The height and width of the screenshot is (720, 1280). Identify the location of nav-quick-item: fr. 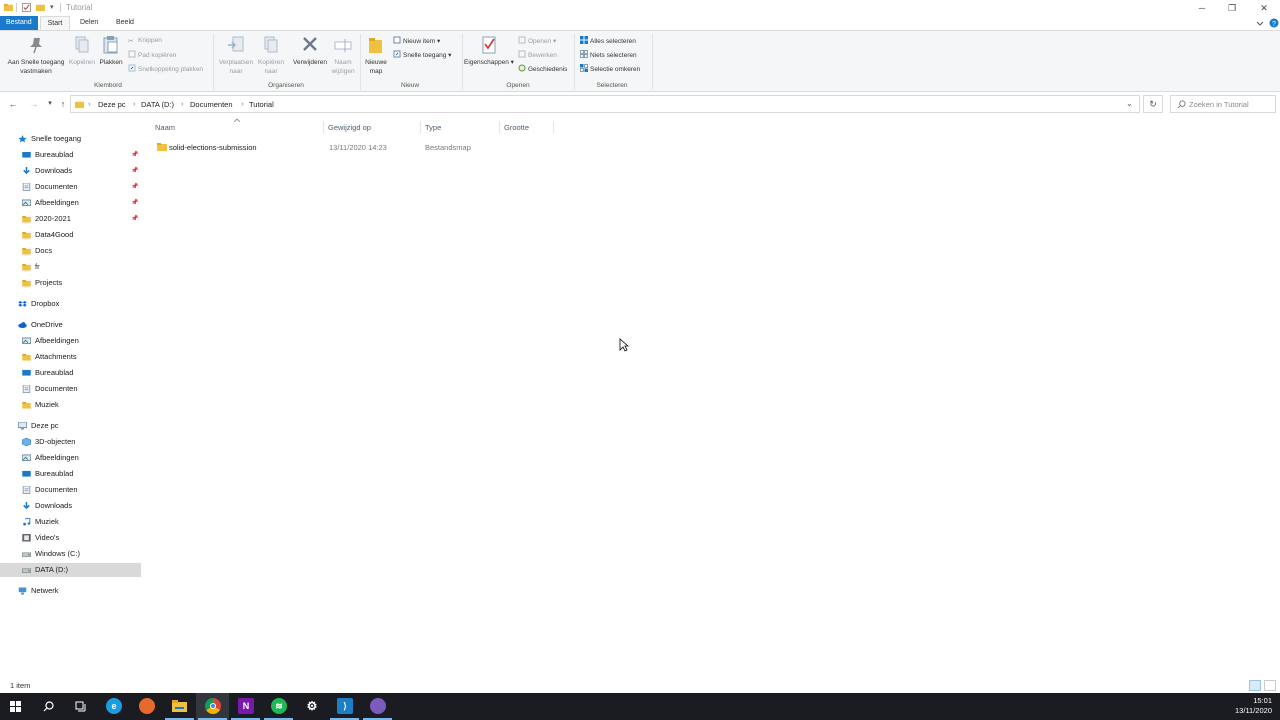
(70, 267).